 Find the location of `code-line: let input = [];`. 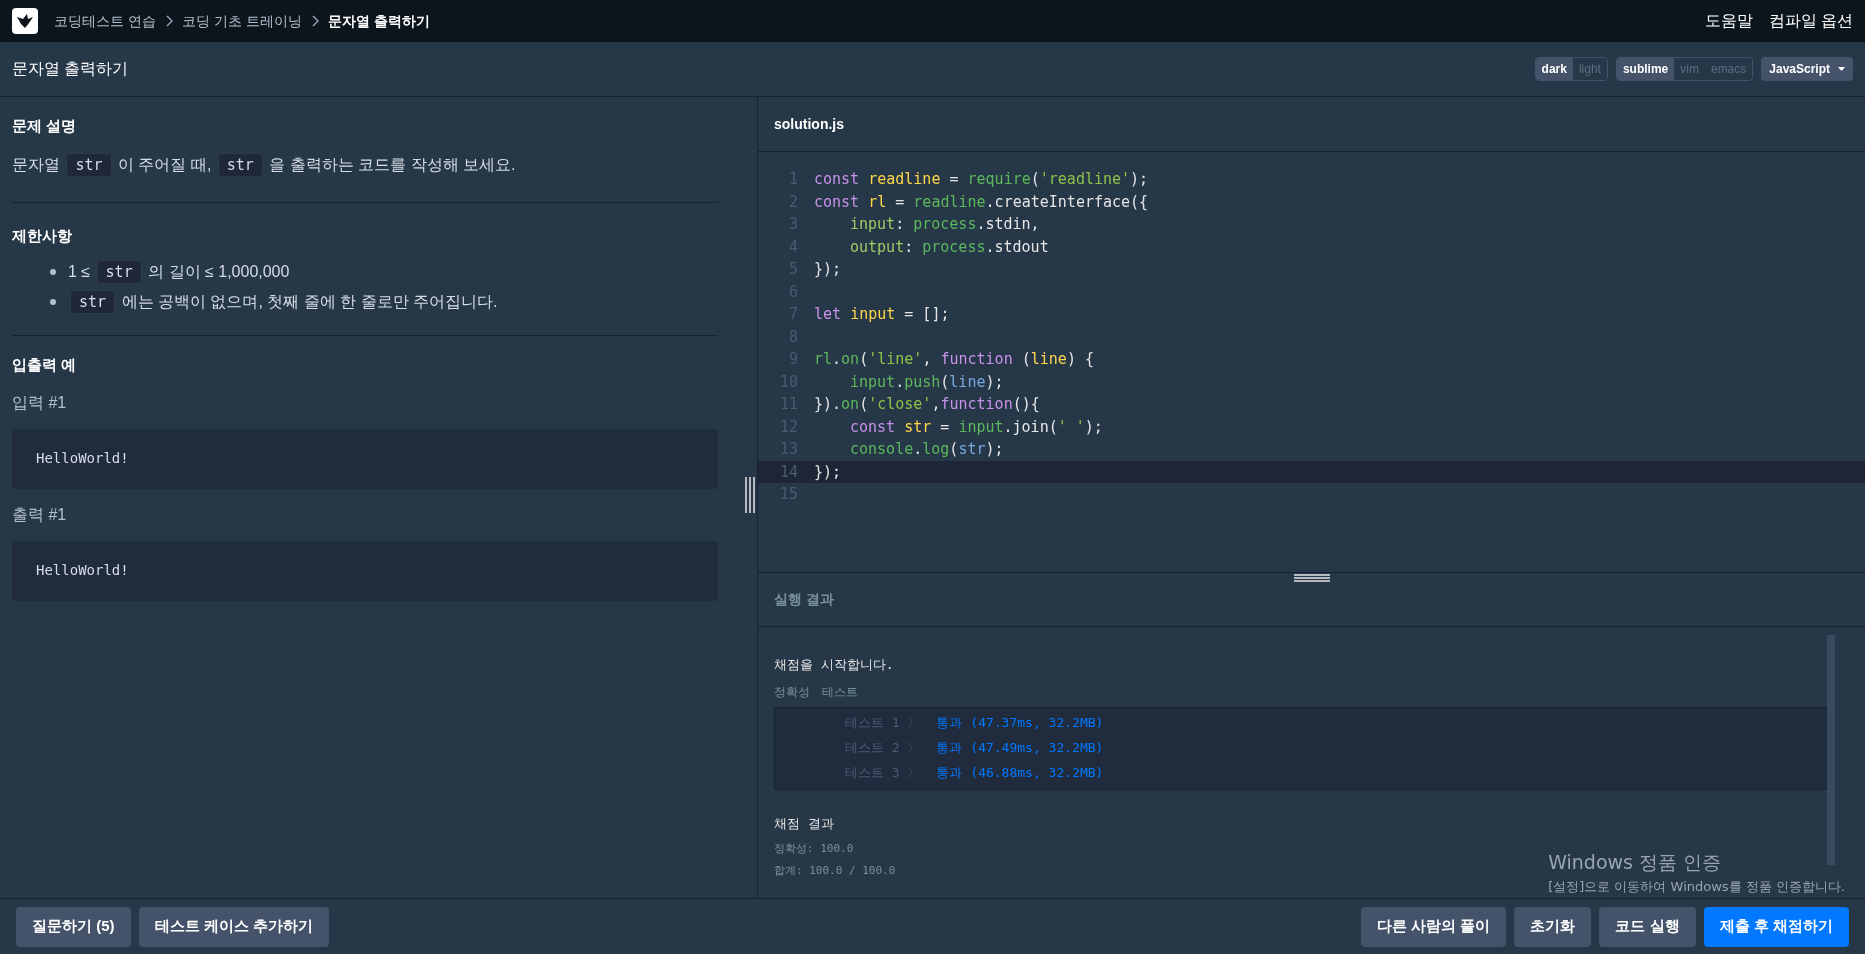

code-line: let input = []; is located at coordinates (882, 314).